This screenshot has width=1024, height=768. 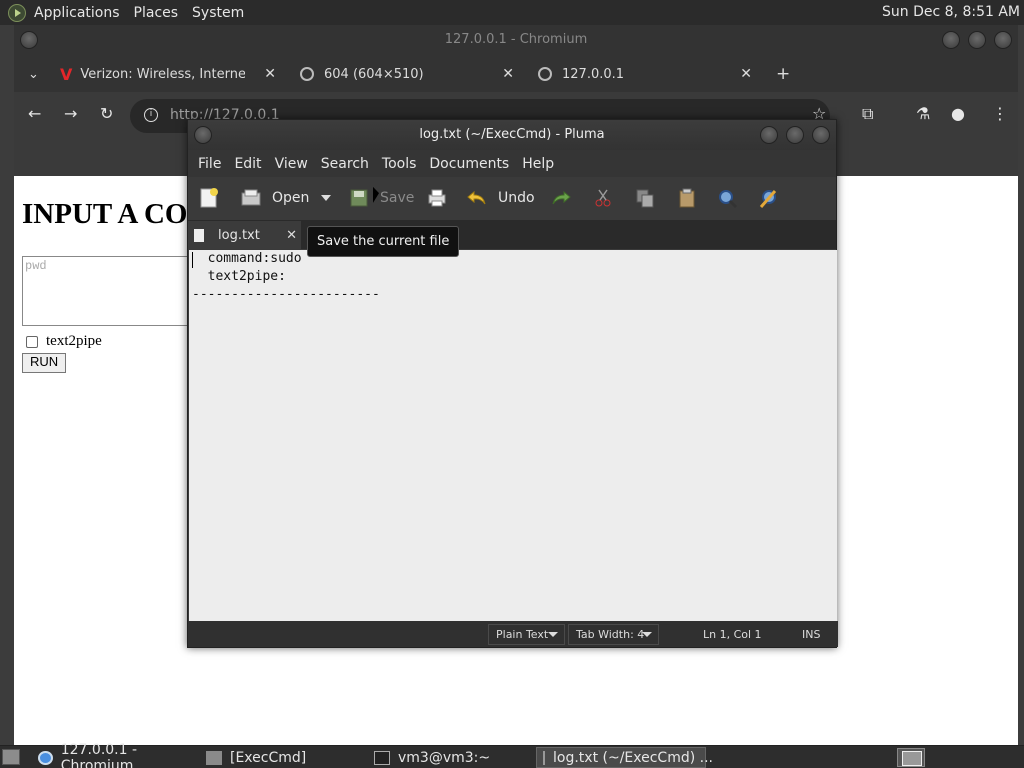 What do you see at coordinates (106, 113) in the screenshot?
I see `reload-icon: ↻` at bounding box center [106, 113].